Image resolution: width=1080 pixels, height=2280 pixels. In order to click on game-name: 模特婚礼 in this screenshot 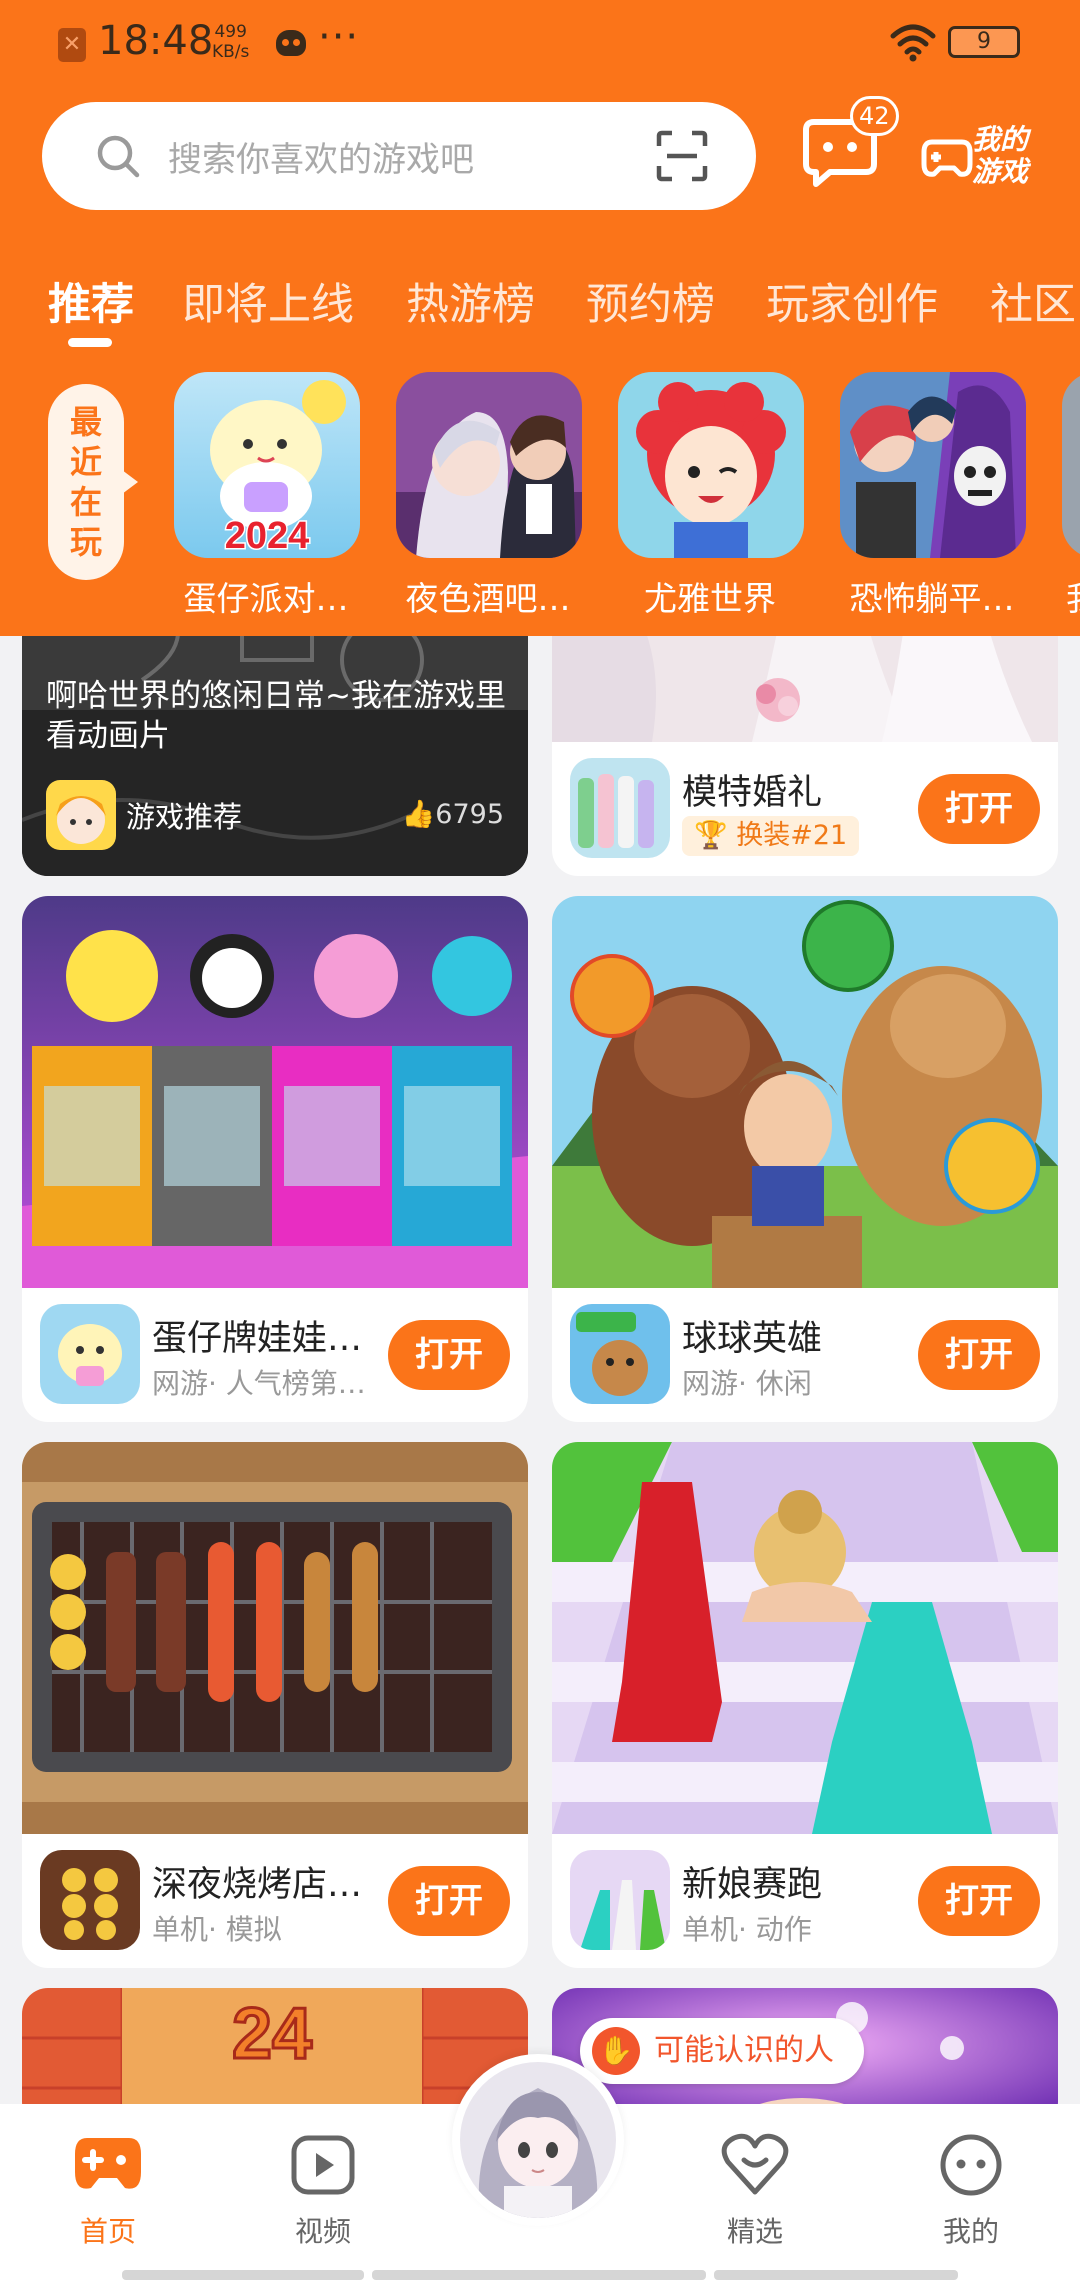, I will do `click(752, 793)`.